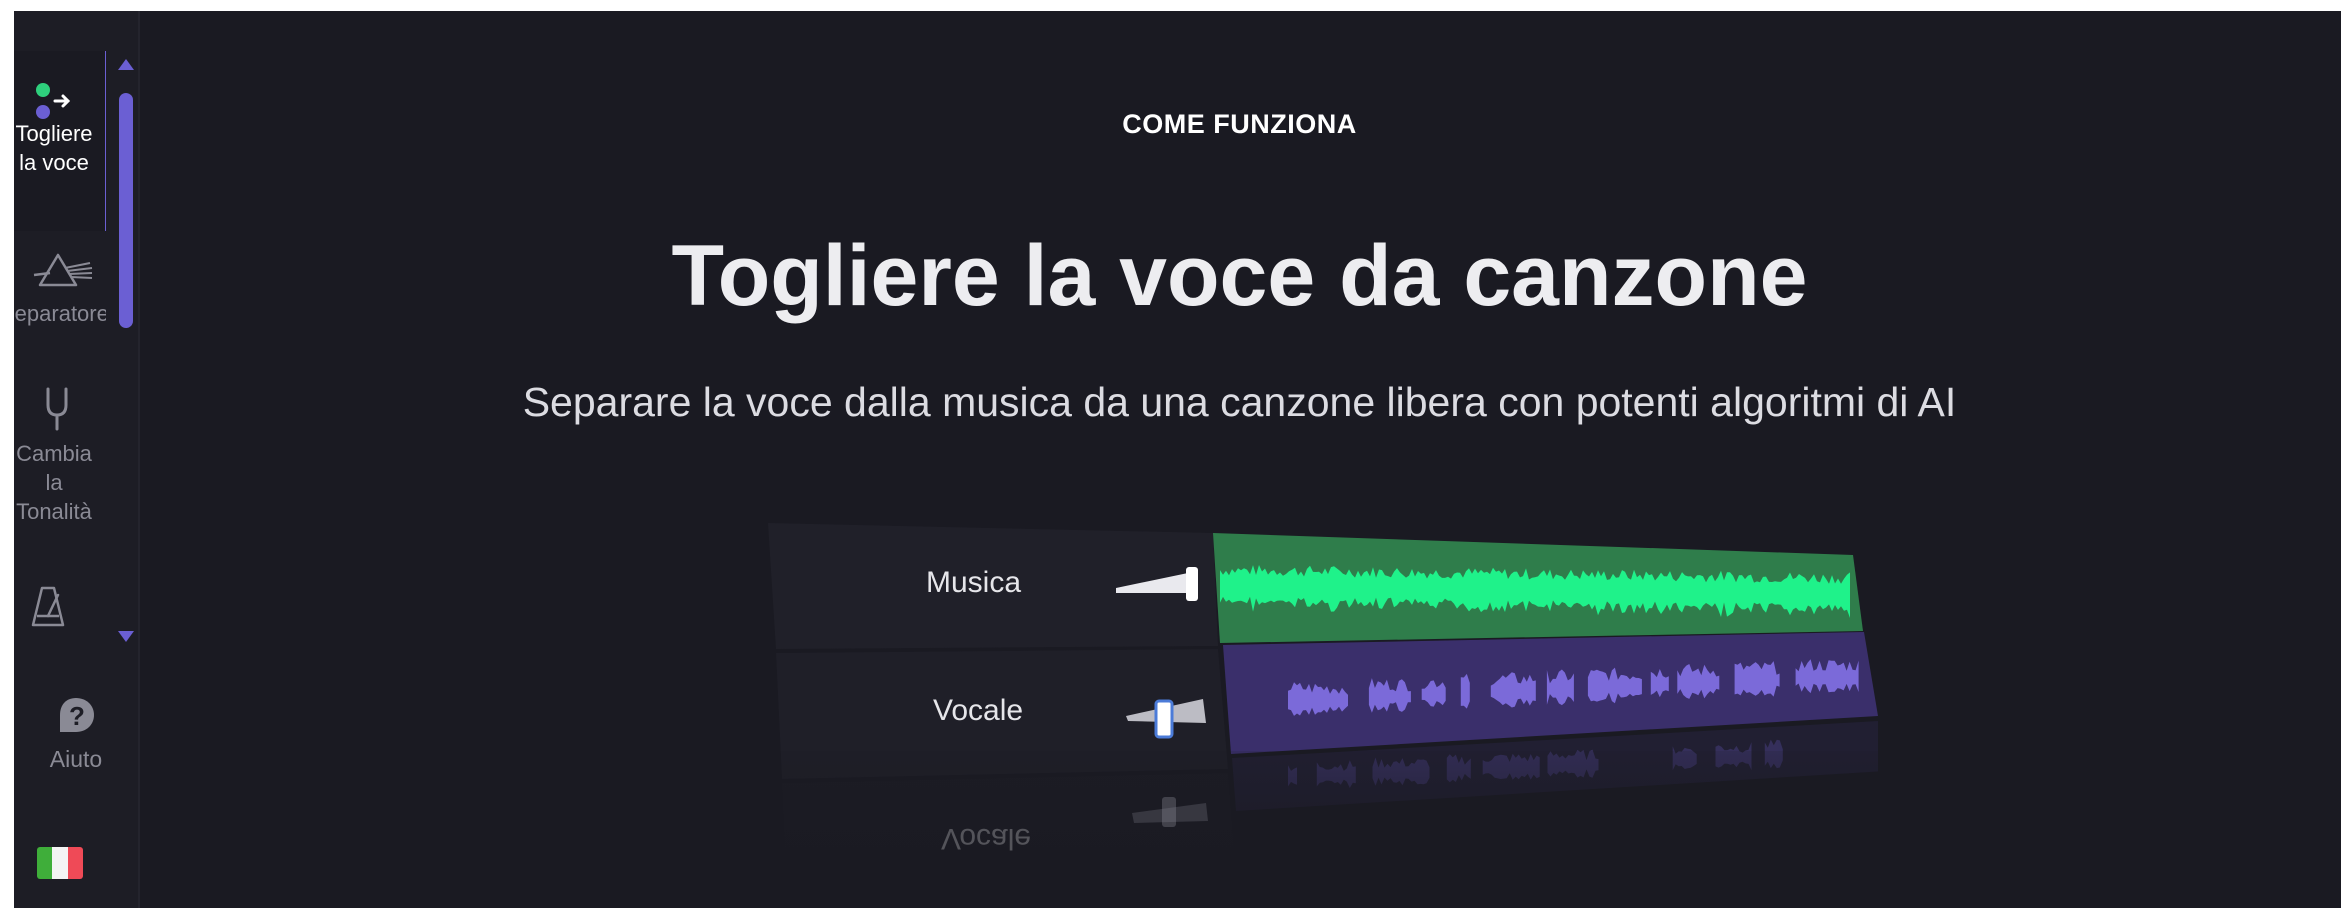  What do you see at coordinates (125, 350) in the screenshot?
I see `sidebar-scrollbar` at bounding box center [125, 350].